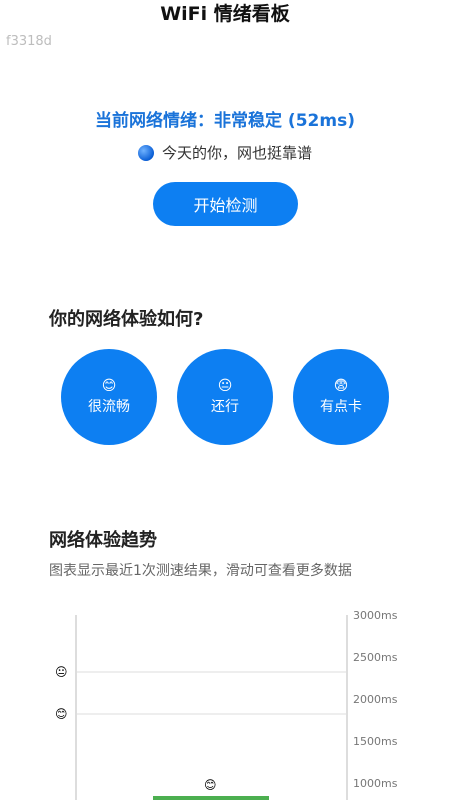 The width and height of the screenshot is (450, 800). I want to click on fearful-face-icon: 😨, so click(341, 386).